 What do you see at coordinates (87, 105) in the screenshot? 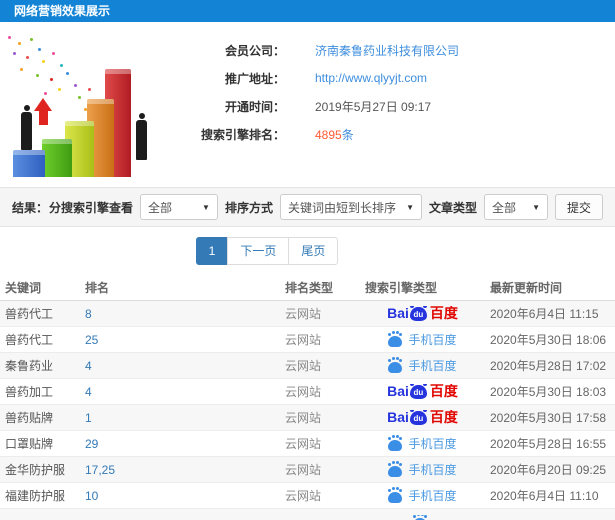
I see `bar-chart-clipart` at bounding box center [87, 105].